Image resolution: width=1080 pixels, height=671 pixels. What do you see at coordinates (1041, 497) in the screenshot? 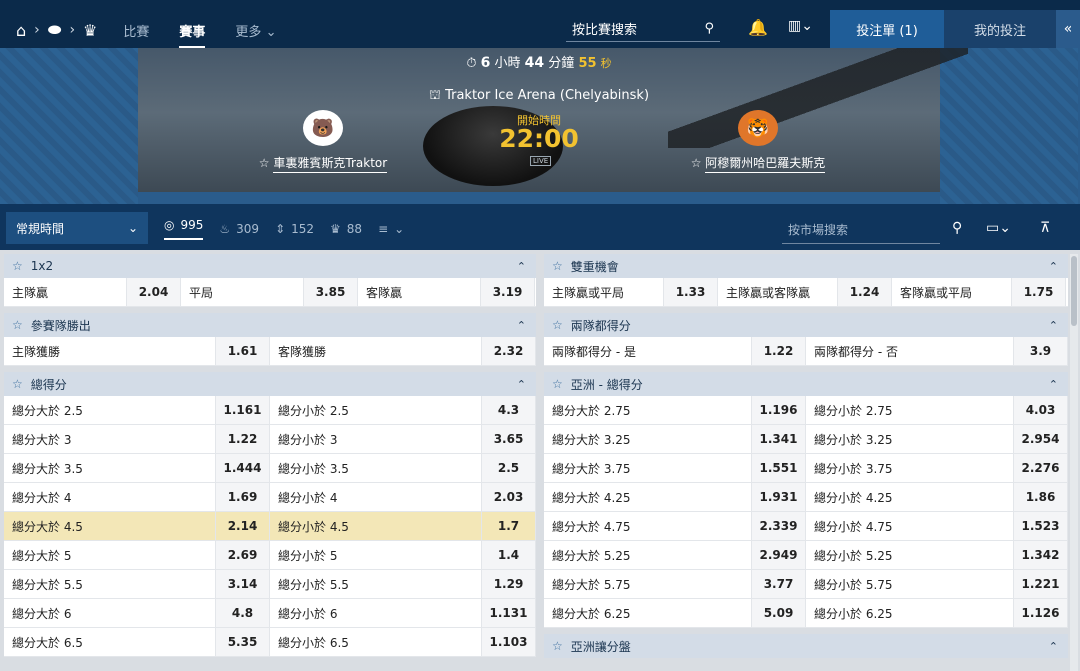
I see `odds-button: 1.86` at bounding box center [1041, 497].